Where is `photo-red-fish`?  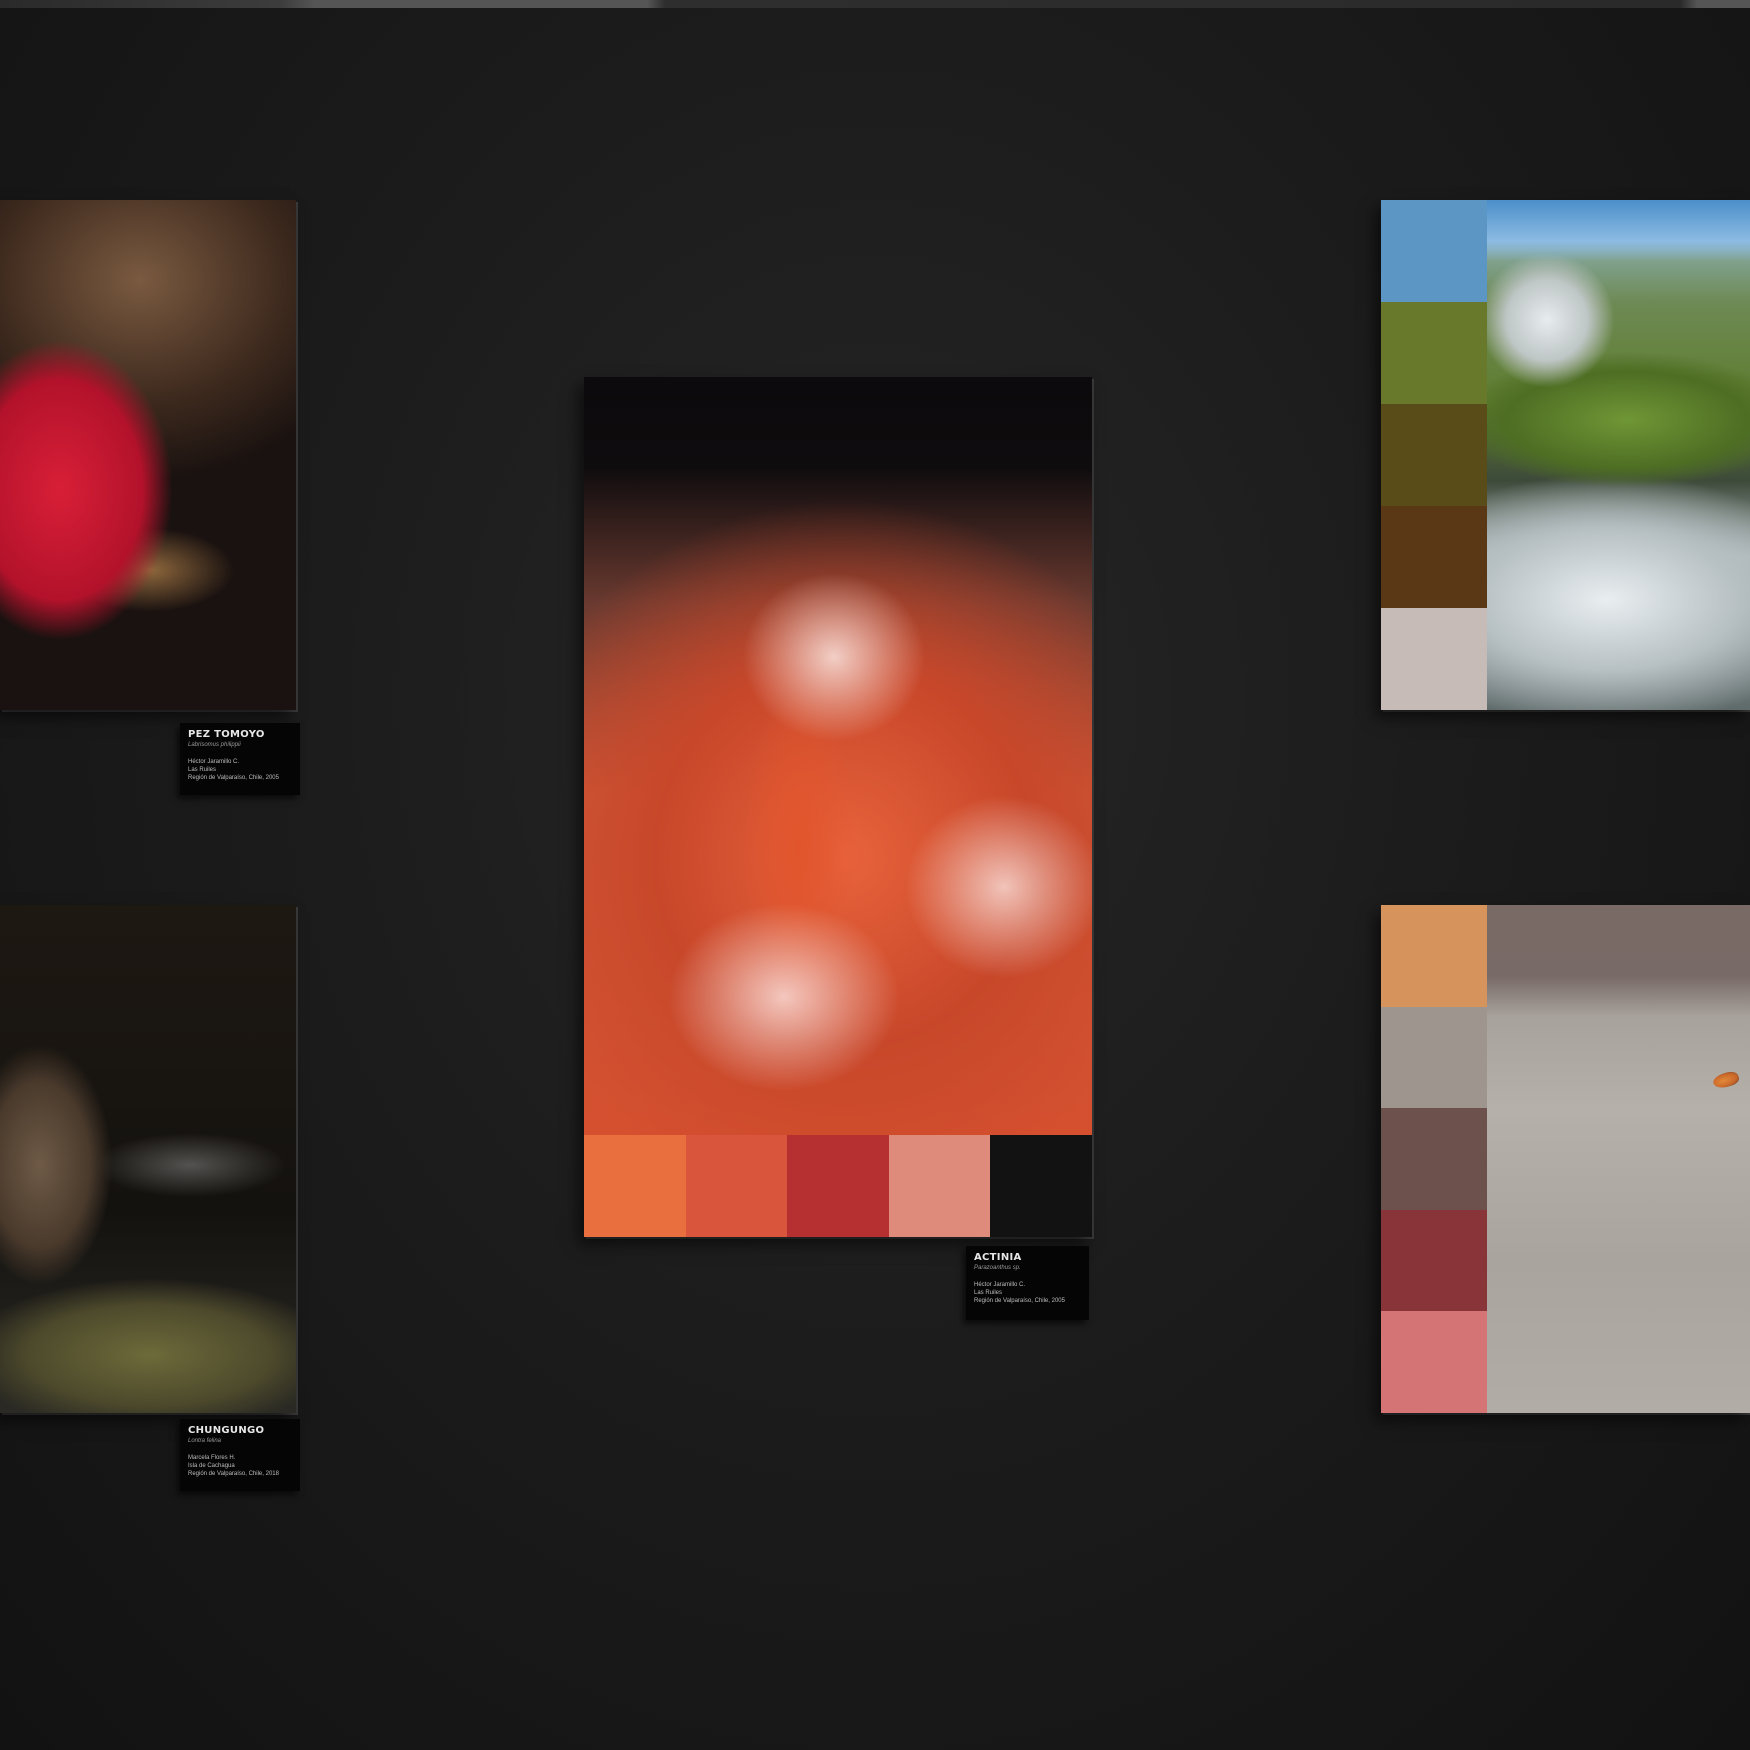
photo-red-fish is located at coordinates (148, 455).